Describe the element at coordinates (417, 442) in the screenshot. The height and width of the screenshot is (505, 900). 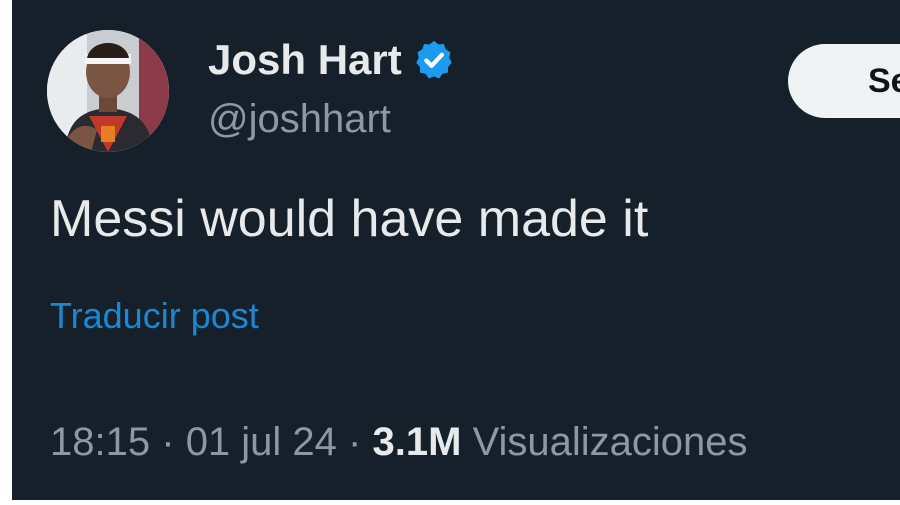
I see `views-count: 3.1M` at that location.